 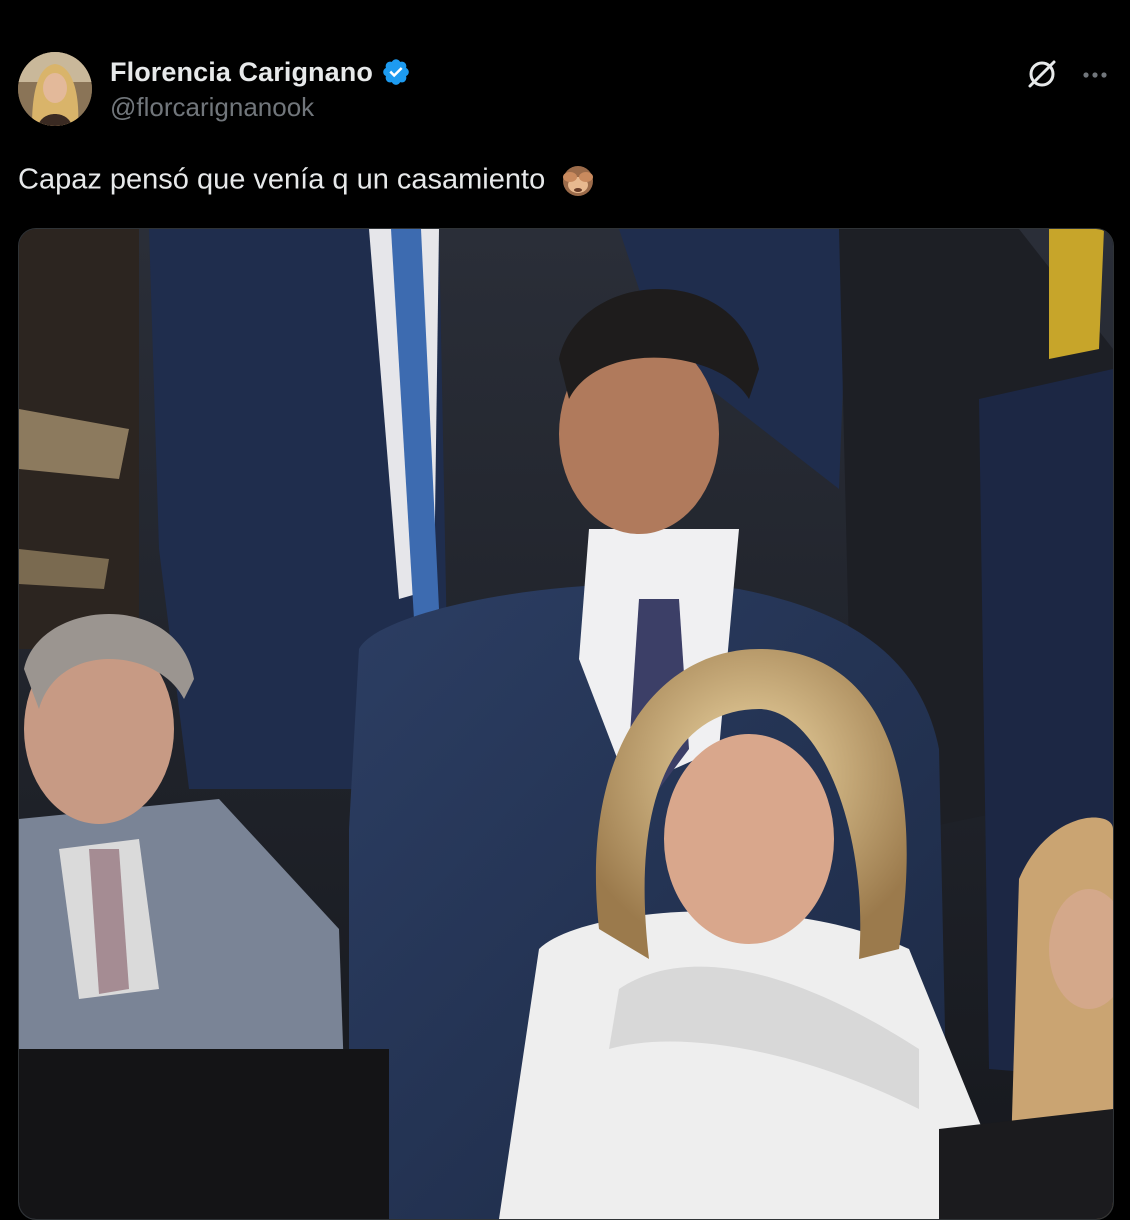 I want to click on tweet-text-content: Capaz pensó que venía q un casamiento, so click(x=282, y=179).